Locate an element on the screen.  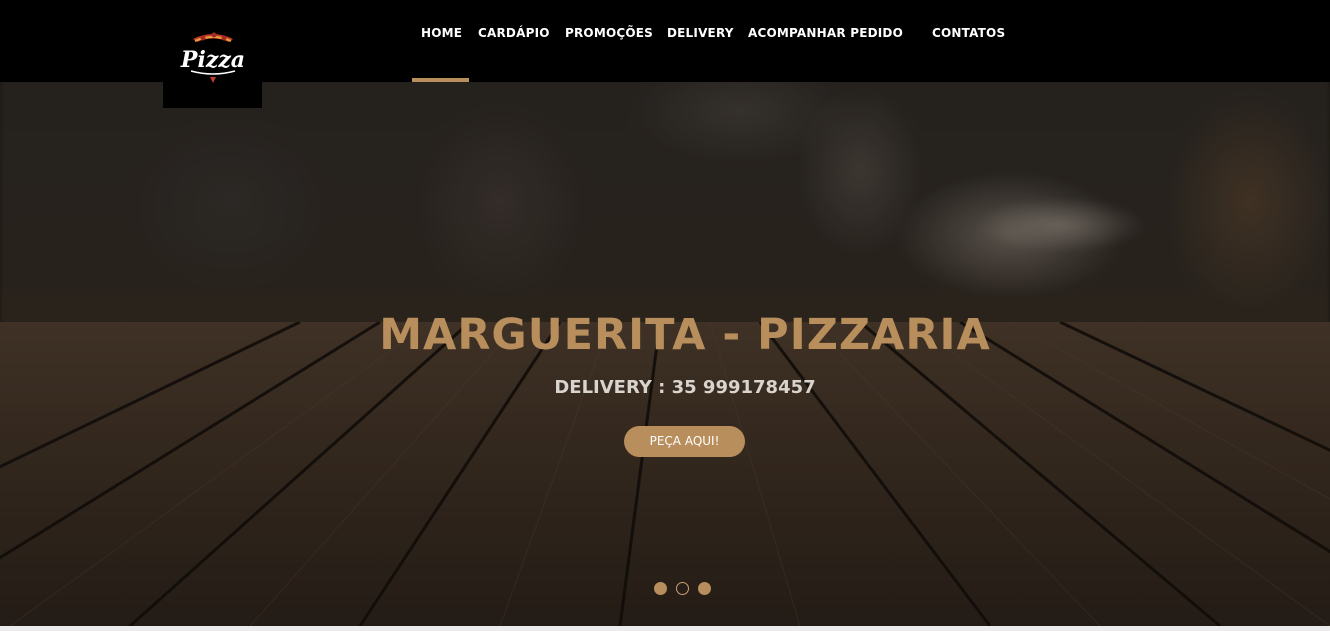
logo-wordmark: Pizza is located at coordinates (212, 60).